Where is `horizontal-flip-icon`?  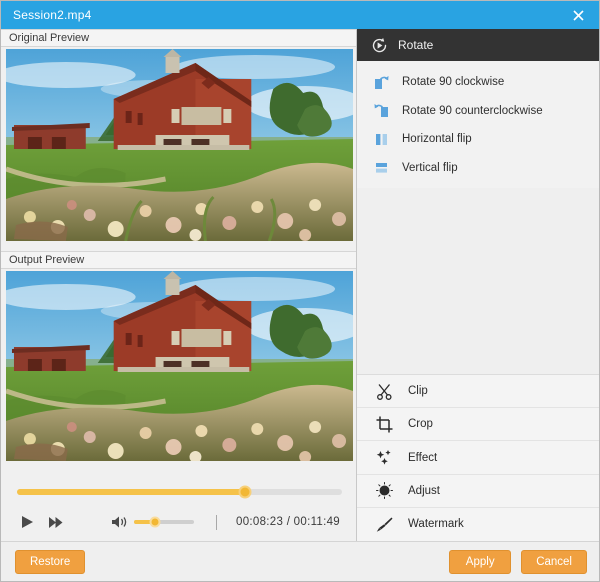 horizontal-flip-icon is located at coordinates (381, 139).